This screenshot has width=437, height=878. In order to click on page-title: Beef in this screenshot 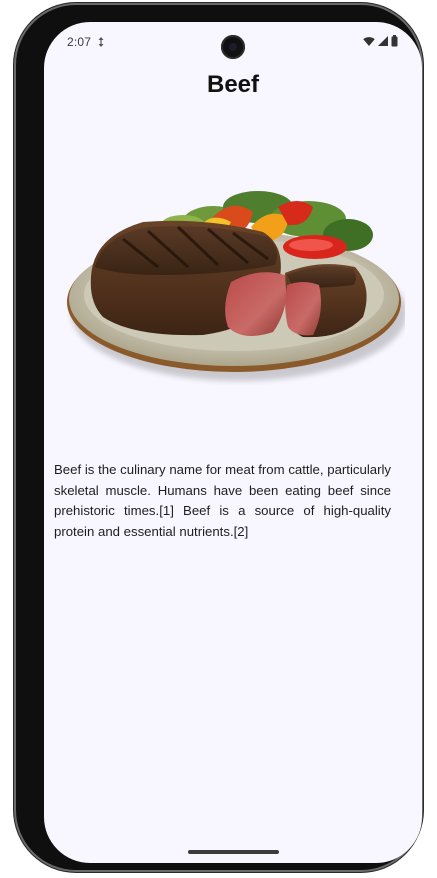, I will do `click(233, 84)`.